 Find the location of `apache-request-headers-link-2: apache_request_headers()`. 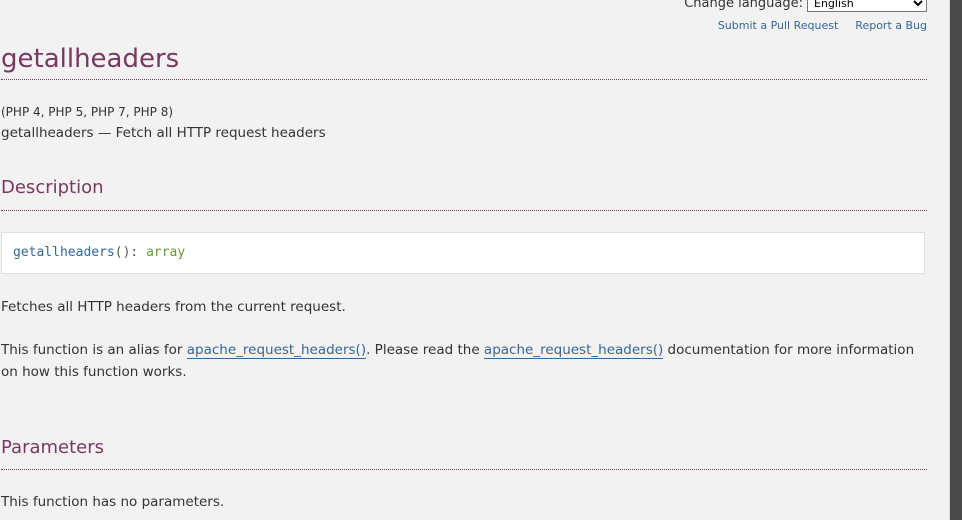

apache-request-headers-link-2: apache_request_headers() is located at coordinates (573, 350).